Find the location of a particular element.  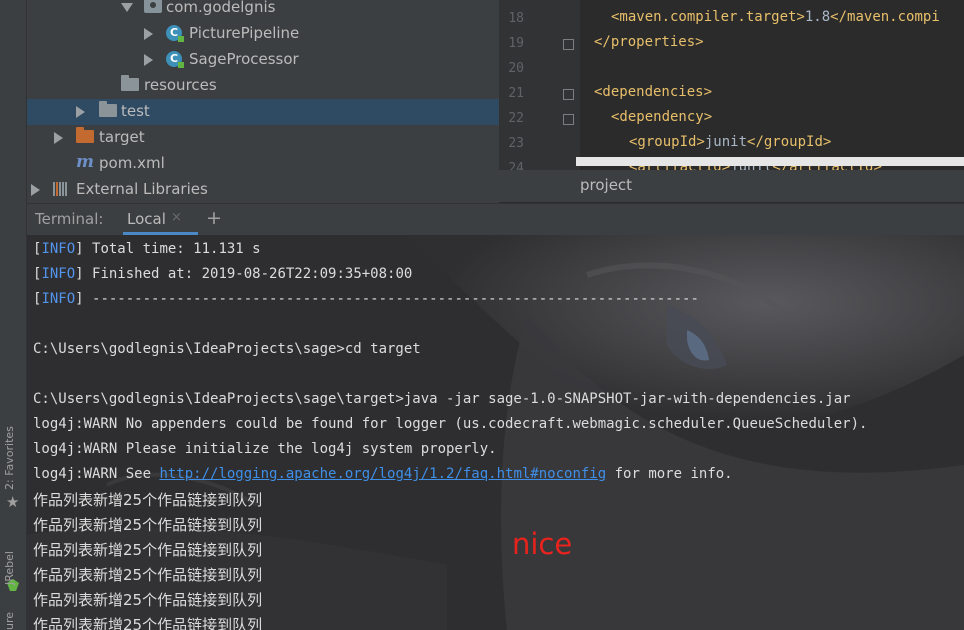

left-tool-strip: 2: Favorites ★ JRebel ure is located at coordinates (13, 315).